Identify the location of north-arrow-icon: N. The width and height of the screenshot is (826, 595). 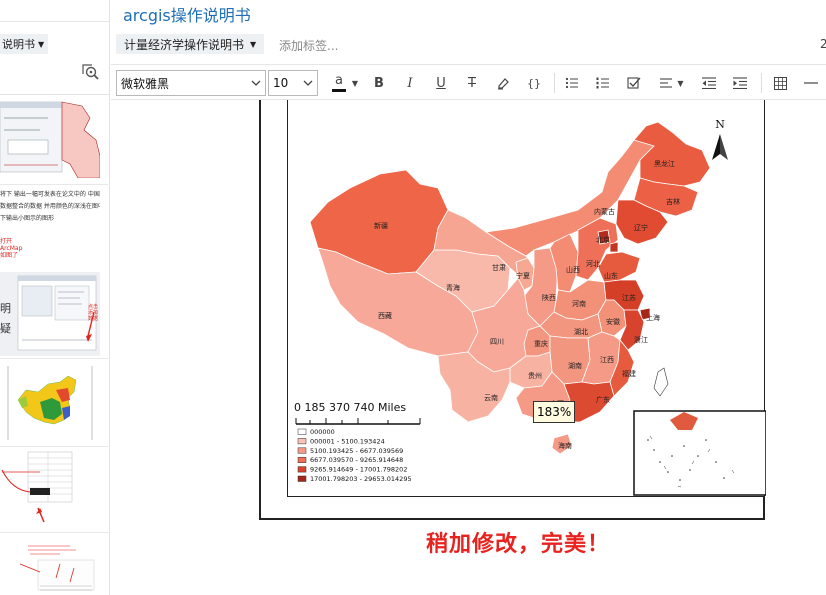
(720, 139).